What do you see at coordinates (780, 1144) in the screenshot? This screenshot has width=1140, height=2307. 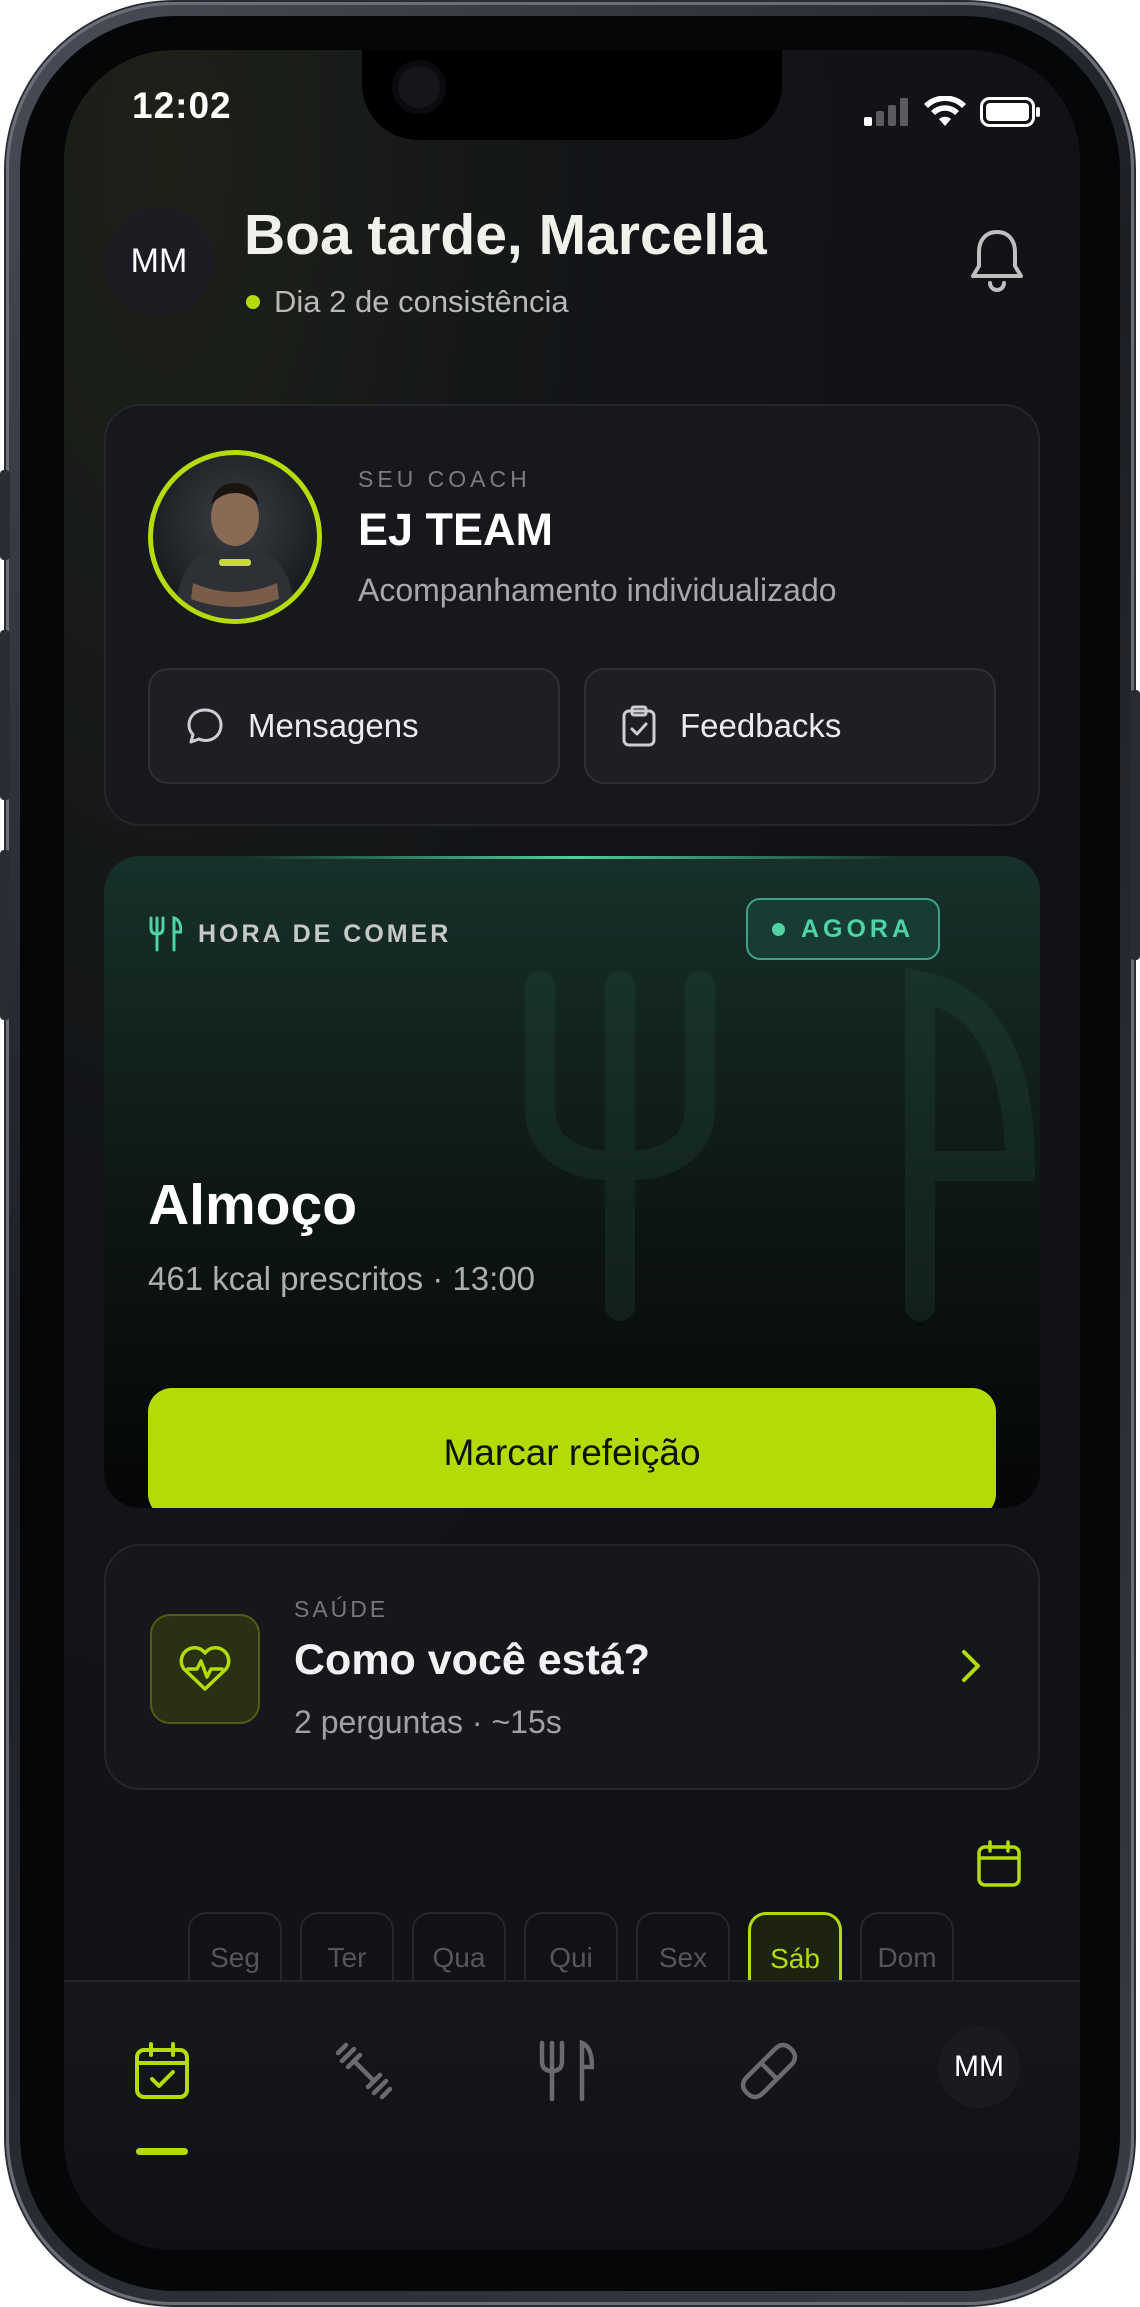 I see `utensils-watermark-icon` at bounding box center [780, 1144].